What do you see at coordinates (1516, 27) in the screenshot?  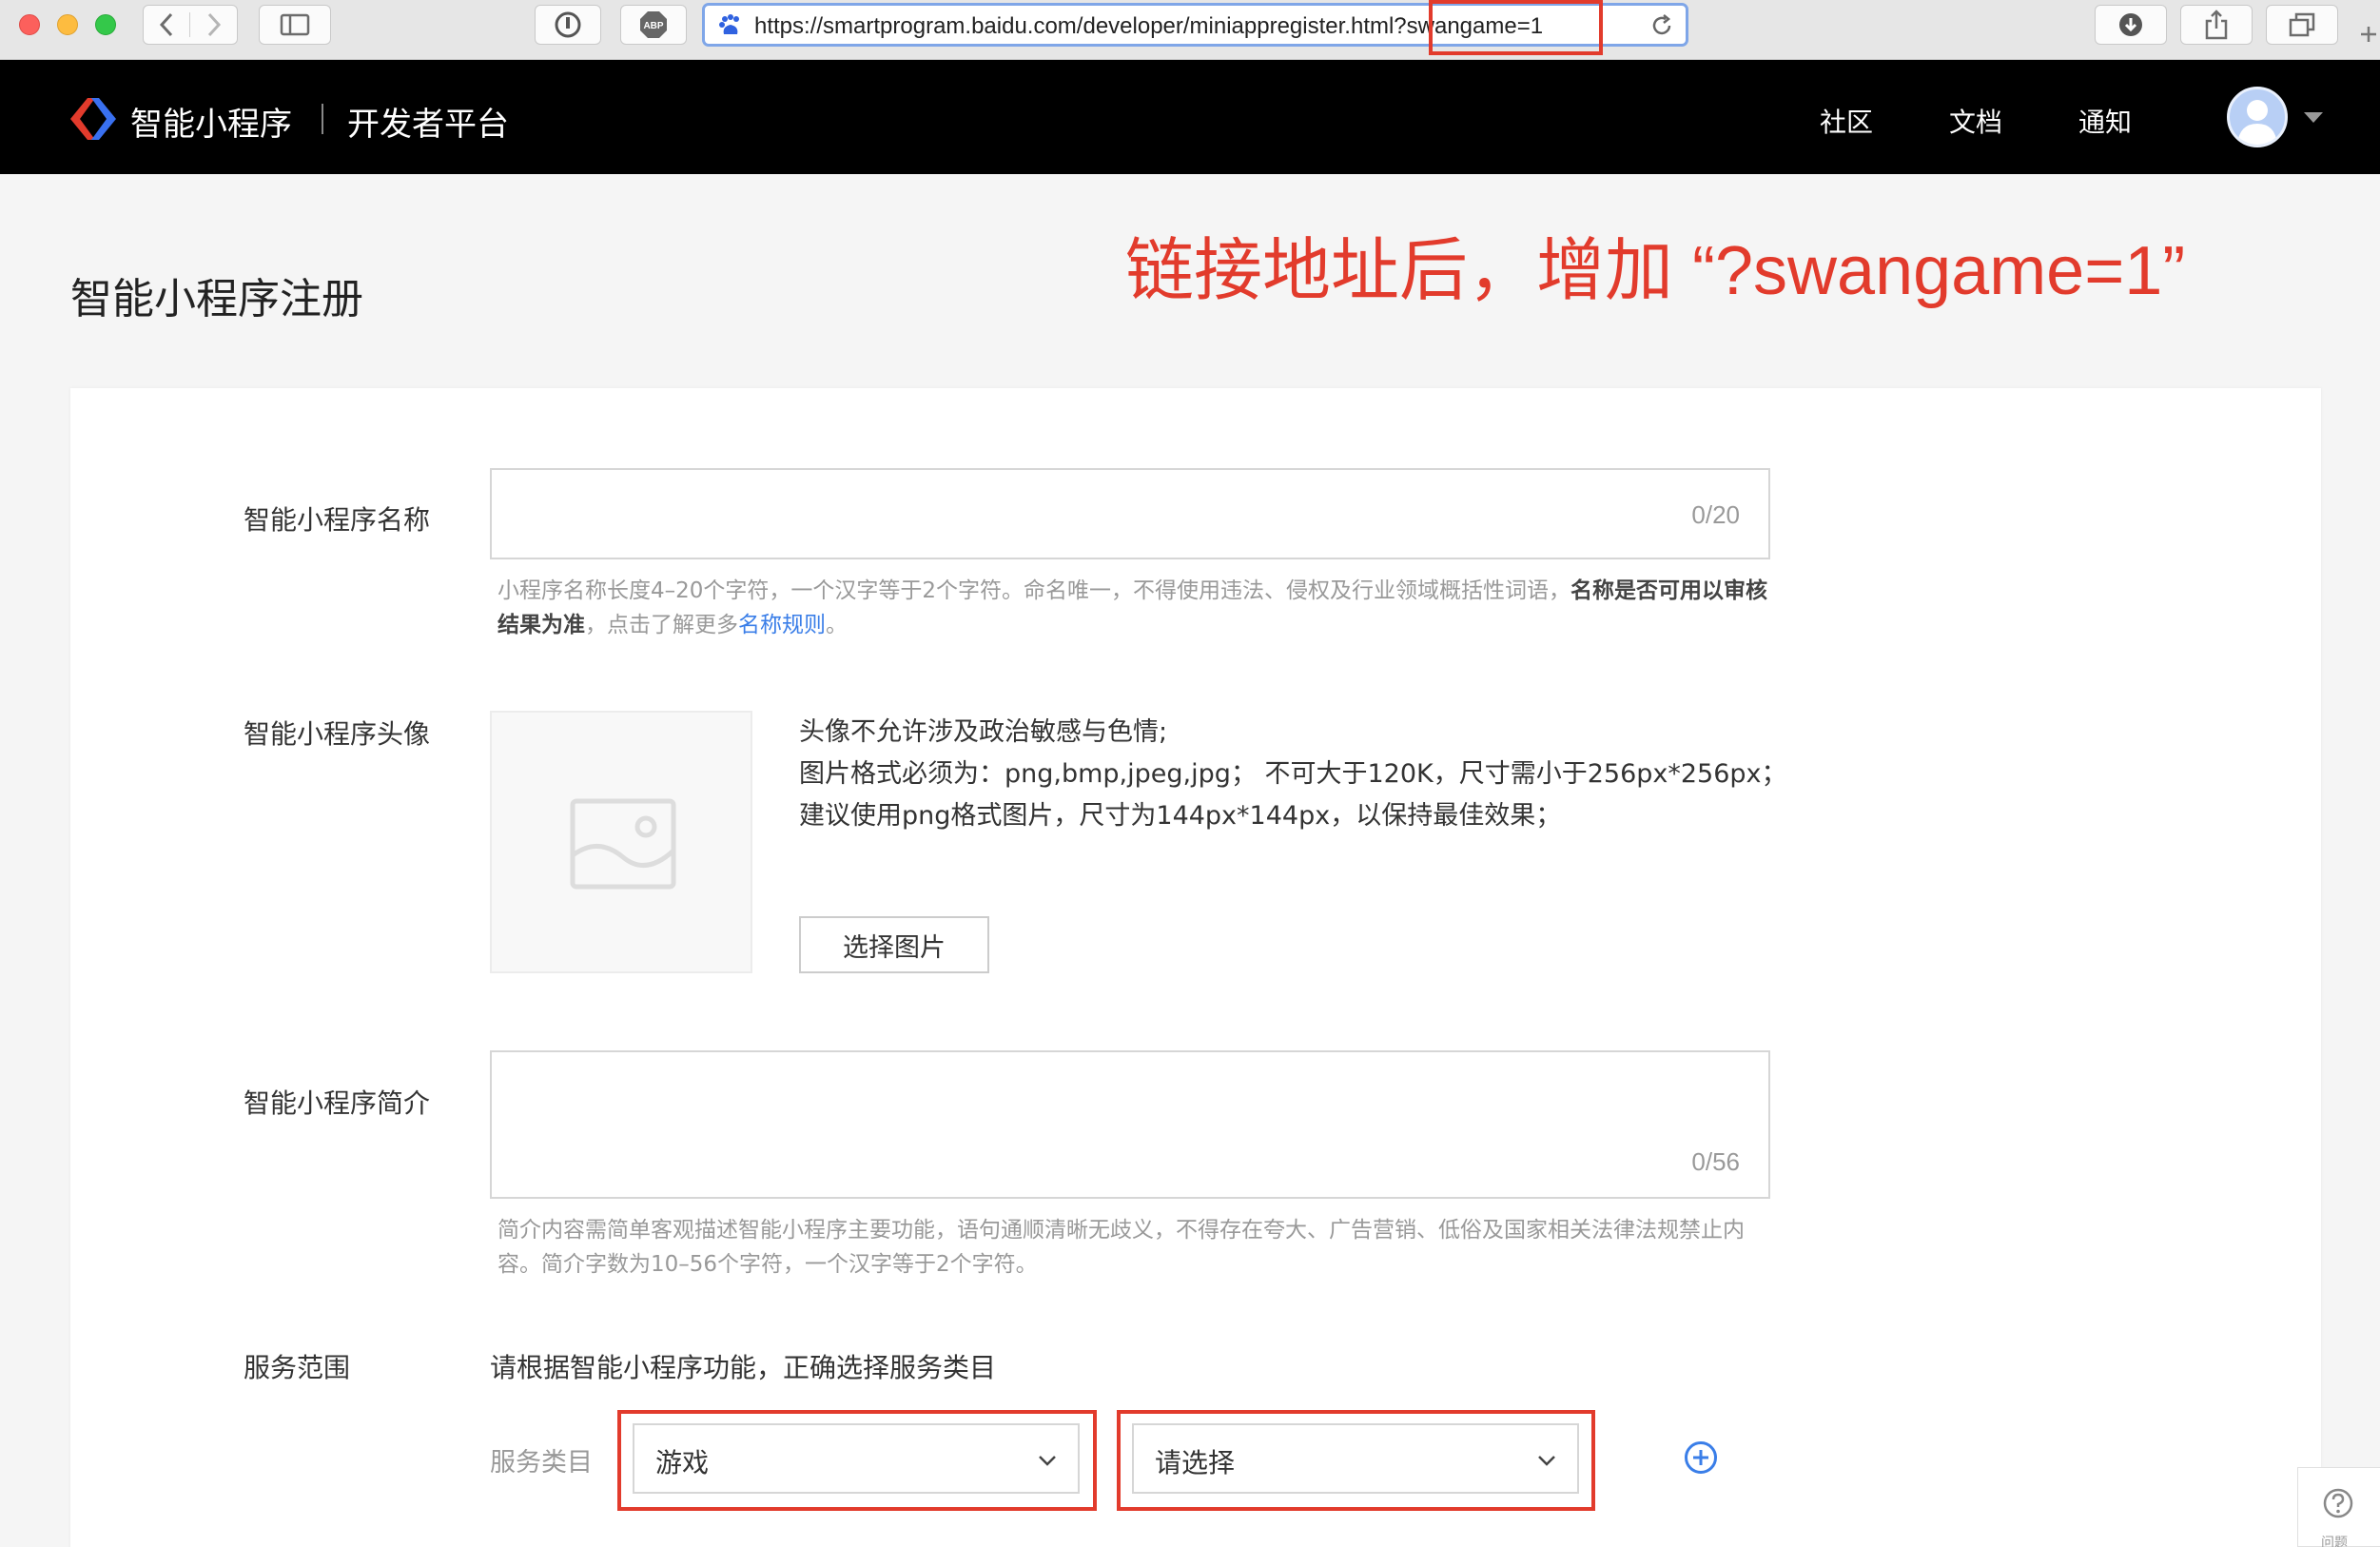 I see `url-param-highlight` at bounding box center [1516, 27].